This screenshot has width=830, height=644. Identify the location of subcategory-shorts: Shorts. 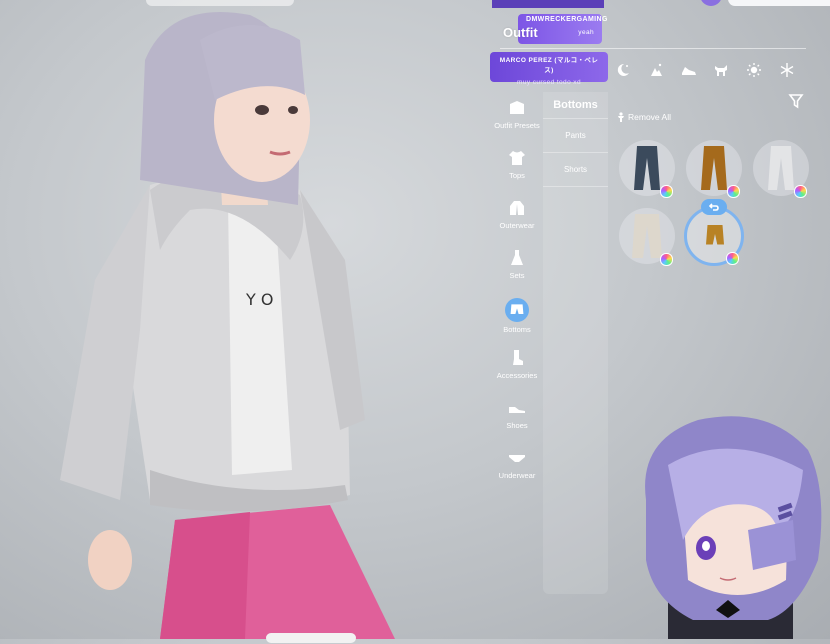
(575, 170).